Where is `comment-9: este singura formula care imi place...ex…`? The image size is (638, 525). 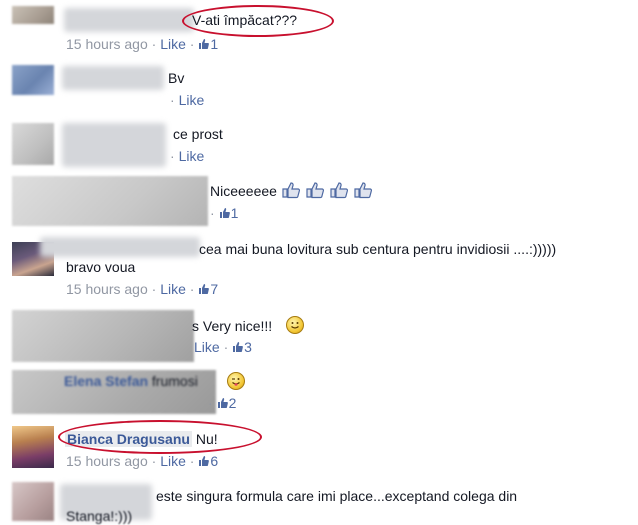
comment-9: este singura formula care imi place...ex… is located at coordinates (319, 500).